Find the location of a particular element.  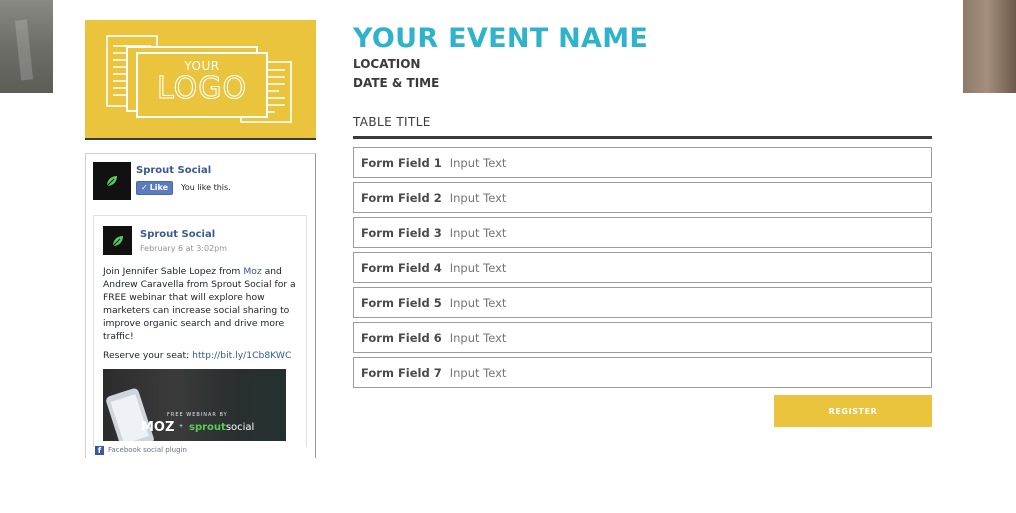

reserve-text: Reserve your seat: is located at coordinates (148, 355).